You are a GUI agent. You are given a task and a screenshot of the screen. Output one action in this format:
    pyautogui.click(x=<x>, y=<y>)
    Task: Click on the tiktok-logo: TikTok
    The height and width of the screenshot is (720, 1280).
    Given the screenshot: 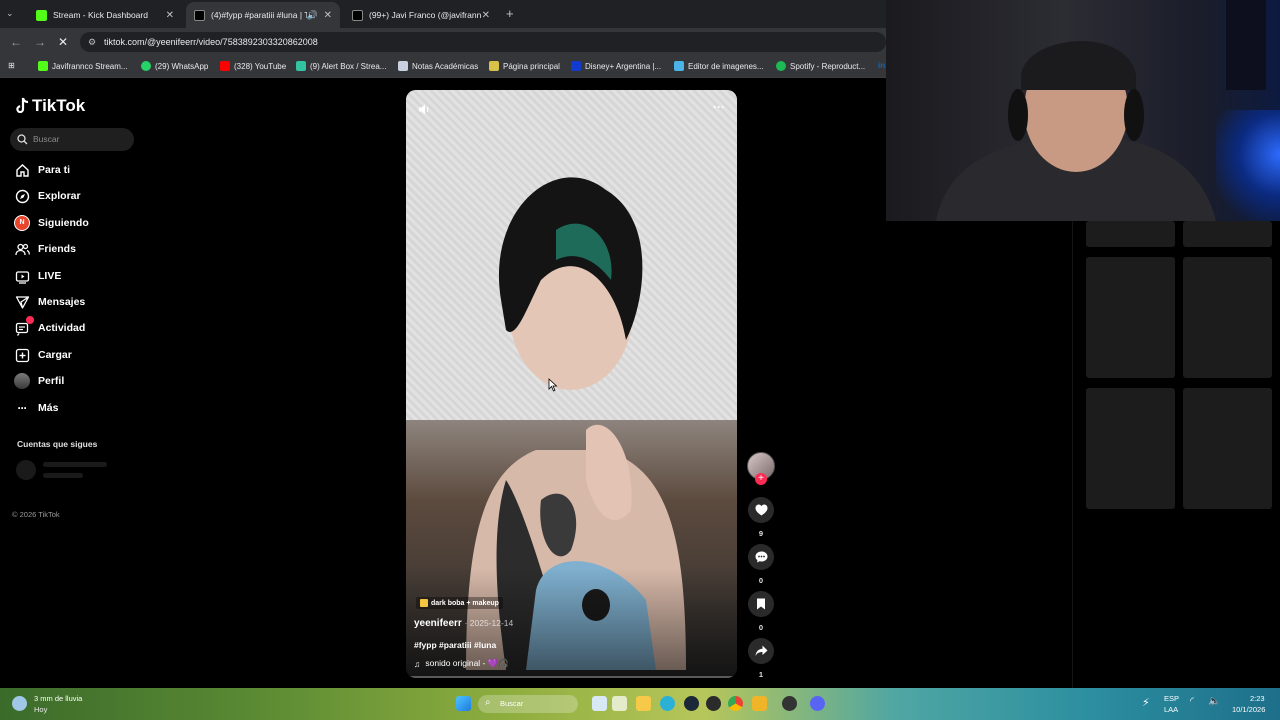 What is the action you would take?
    pyautogui.click(x=49, y=106)
    